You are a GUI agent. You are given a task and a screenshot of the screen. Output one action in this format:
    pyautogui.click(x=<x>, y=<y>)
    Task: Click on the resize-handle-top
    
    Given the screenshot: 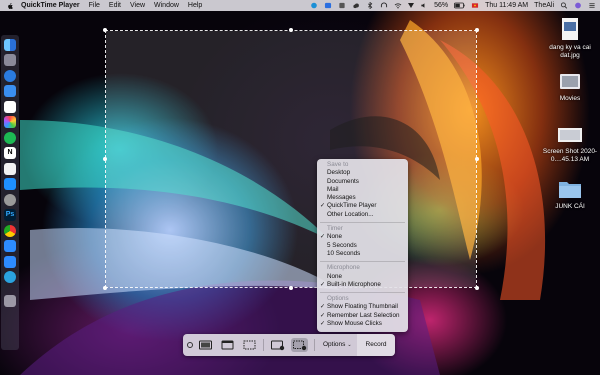 What is the action you would take?
    pyautogui.click(x=291, y=30)
    